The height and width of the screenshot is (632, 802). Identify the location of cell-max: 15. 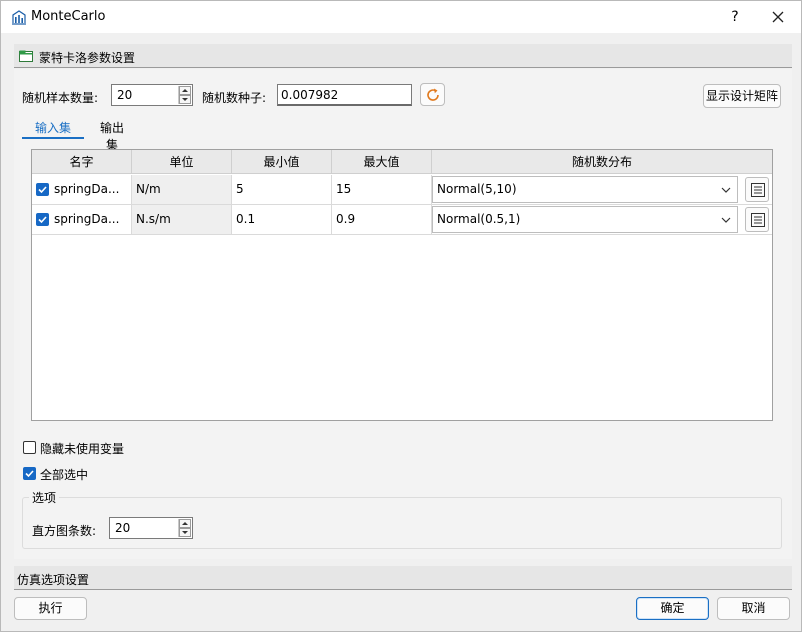
(382, 189).